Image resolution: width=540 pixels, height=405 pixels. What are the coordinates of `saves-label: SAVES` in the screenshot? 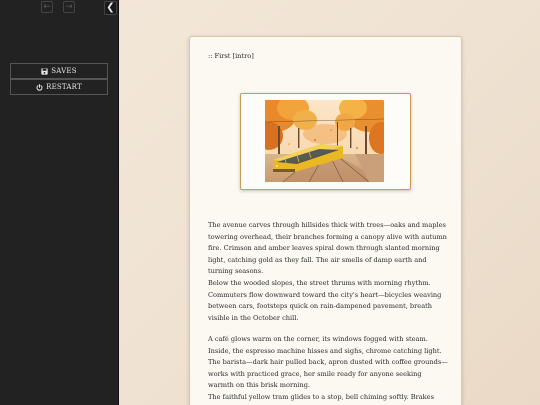 It's located at (64, 71).